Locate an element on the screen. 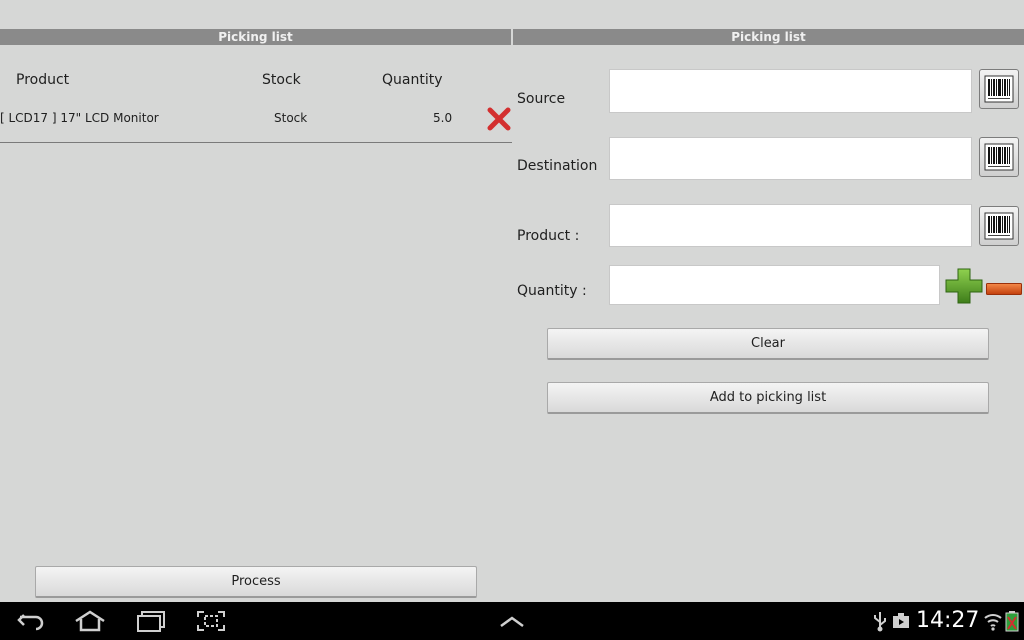  left-panel-title: Picking list is located at coordinates (255, 37).